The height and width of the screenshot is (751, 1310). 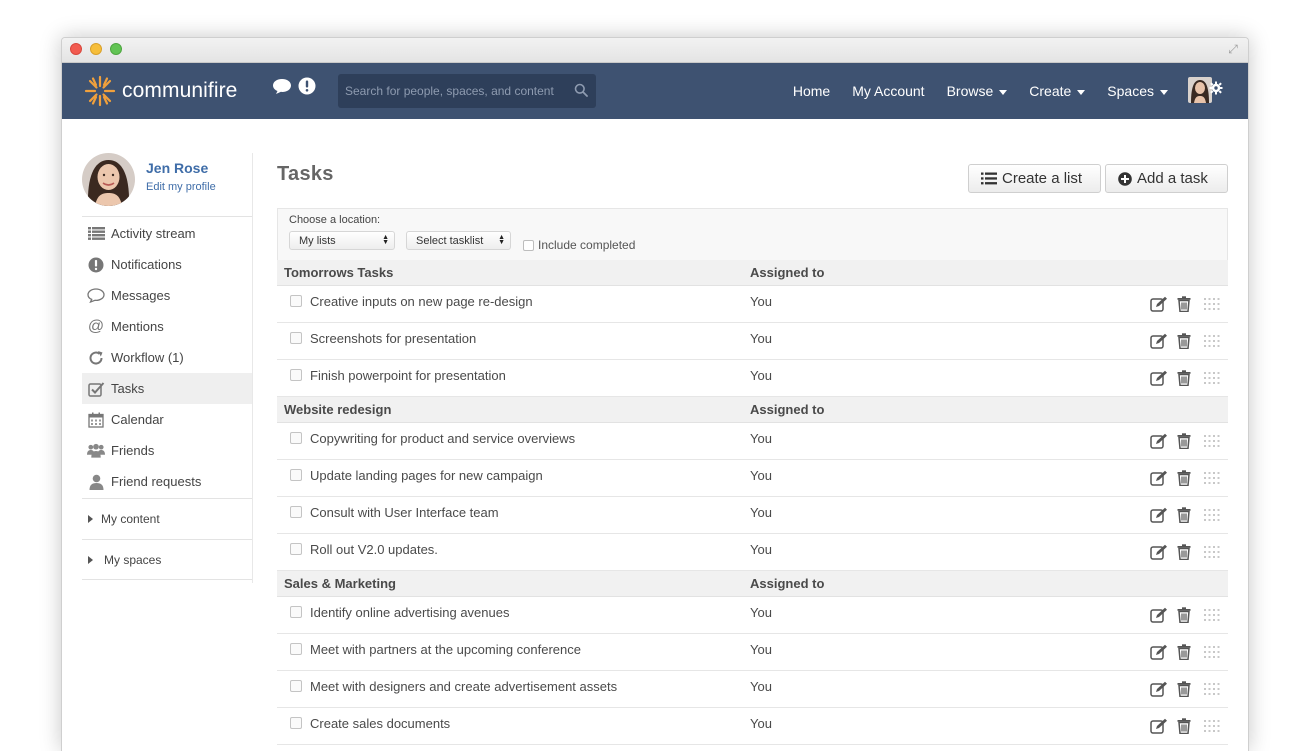 I want to click on sidebar-item-tasks: Tasks, so click(x=167, y=388).